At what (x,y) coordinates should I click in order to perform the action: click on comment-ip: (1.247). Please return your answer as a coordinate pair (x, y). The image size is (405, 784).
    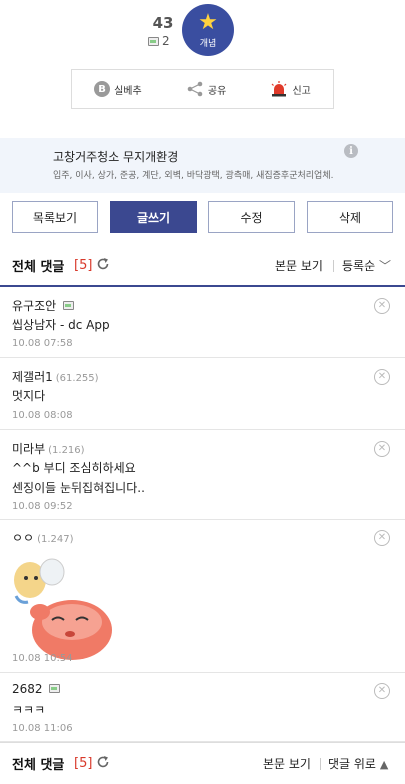
    Looking at the image, I should click on (55, 539).